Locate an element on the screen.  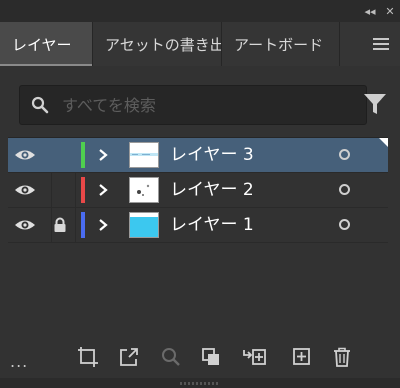
panel-titlebar: ◂◂ ✕ is located at coordinates (200, 11).